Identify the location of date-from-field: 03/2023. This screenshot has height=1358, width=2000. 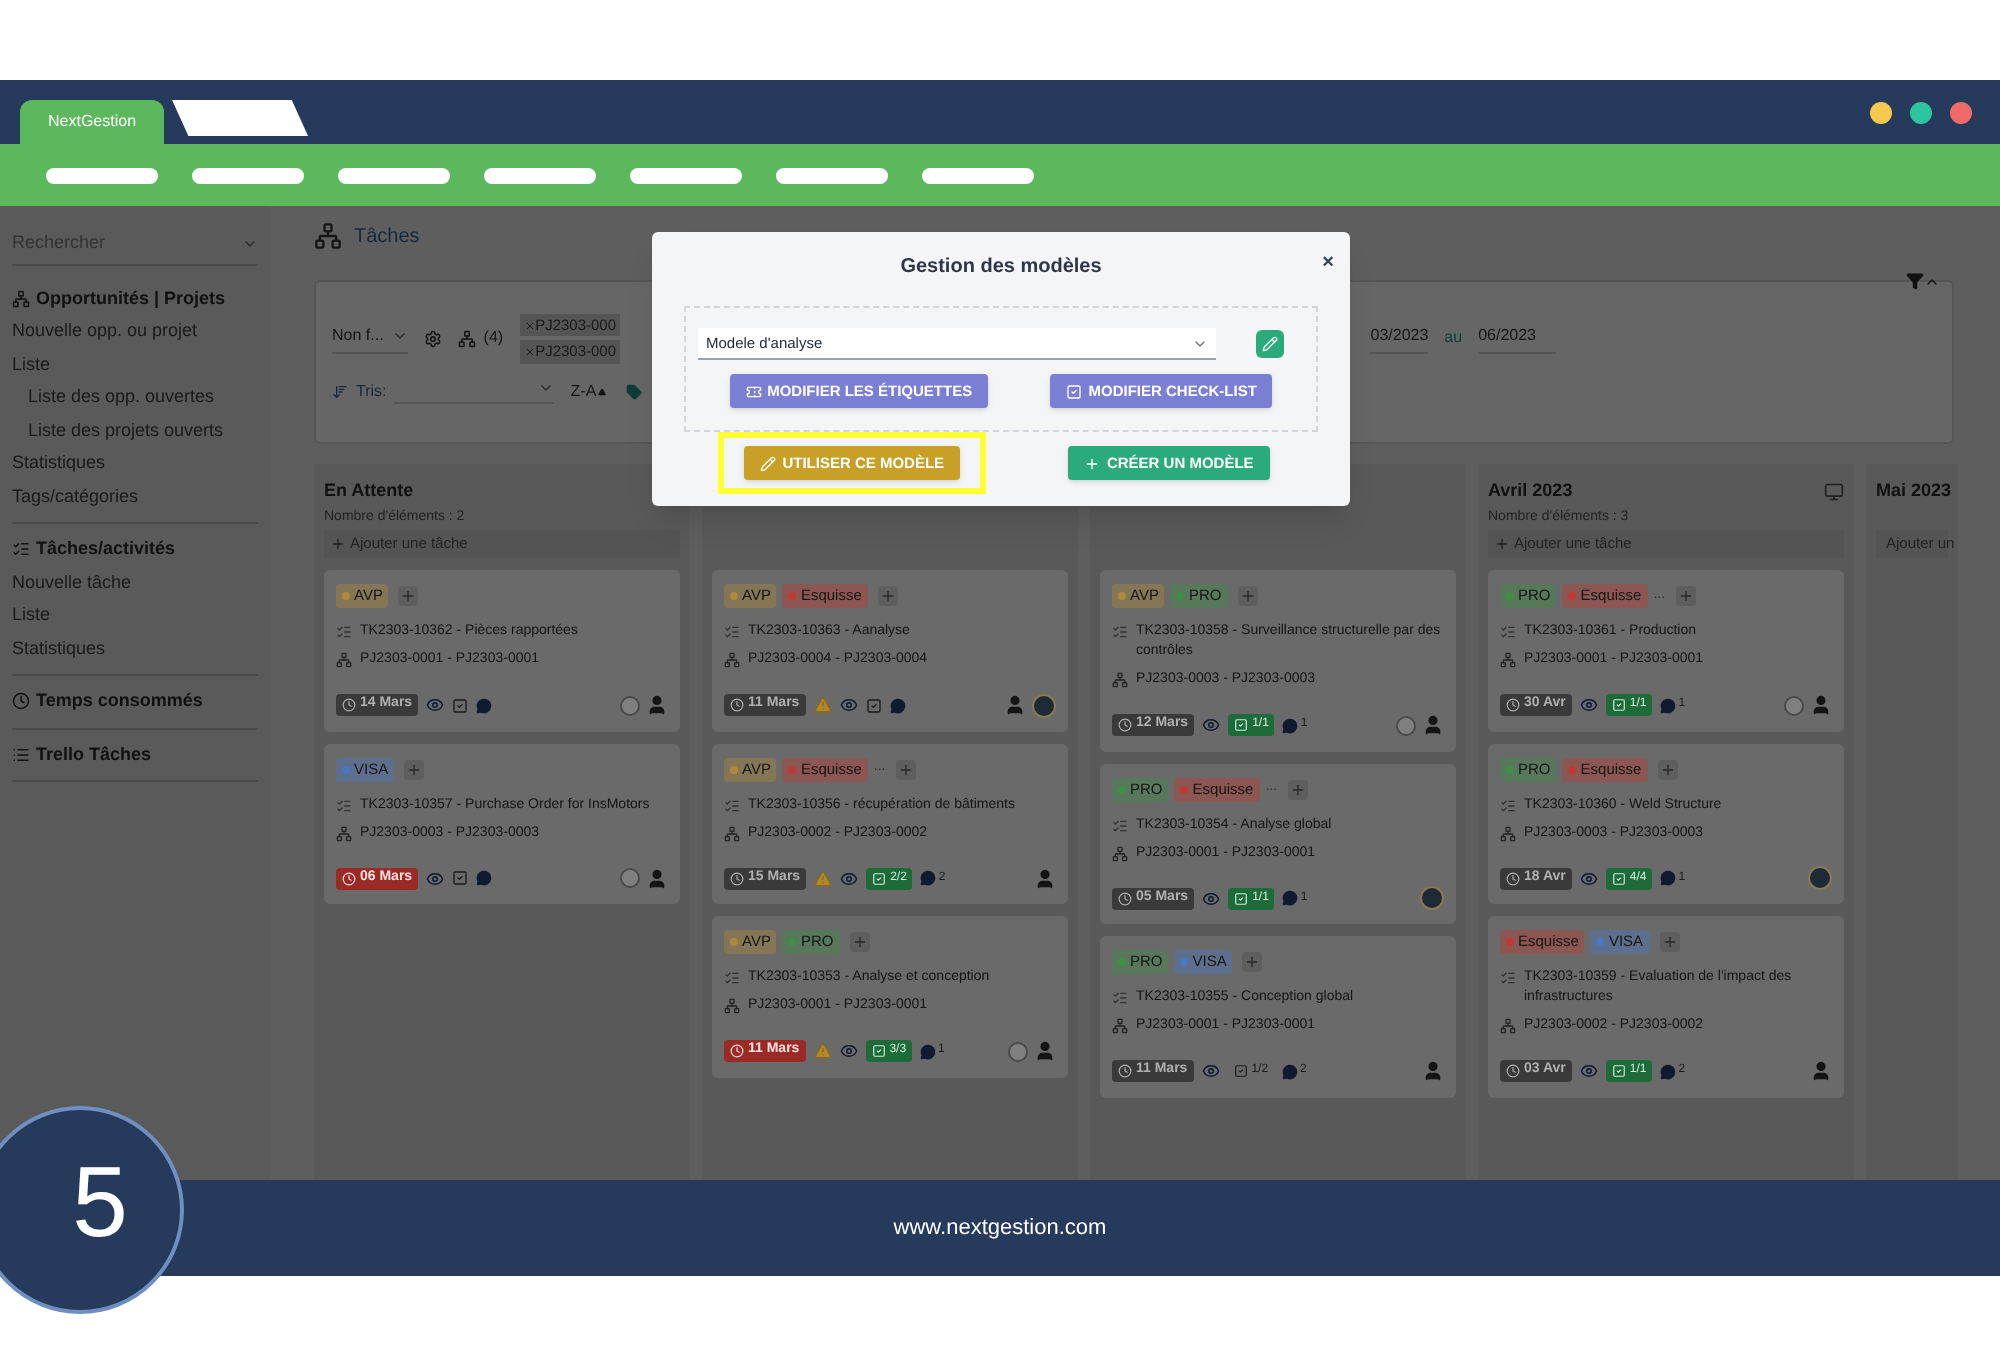
(1399, 338).